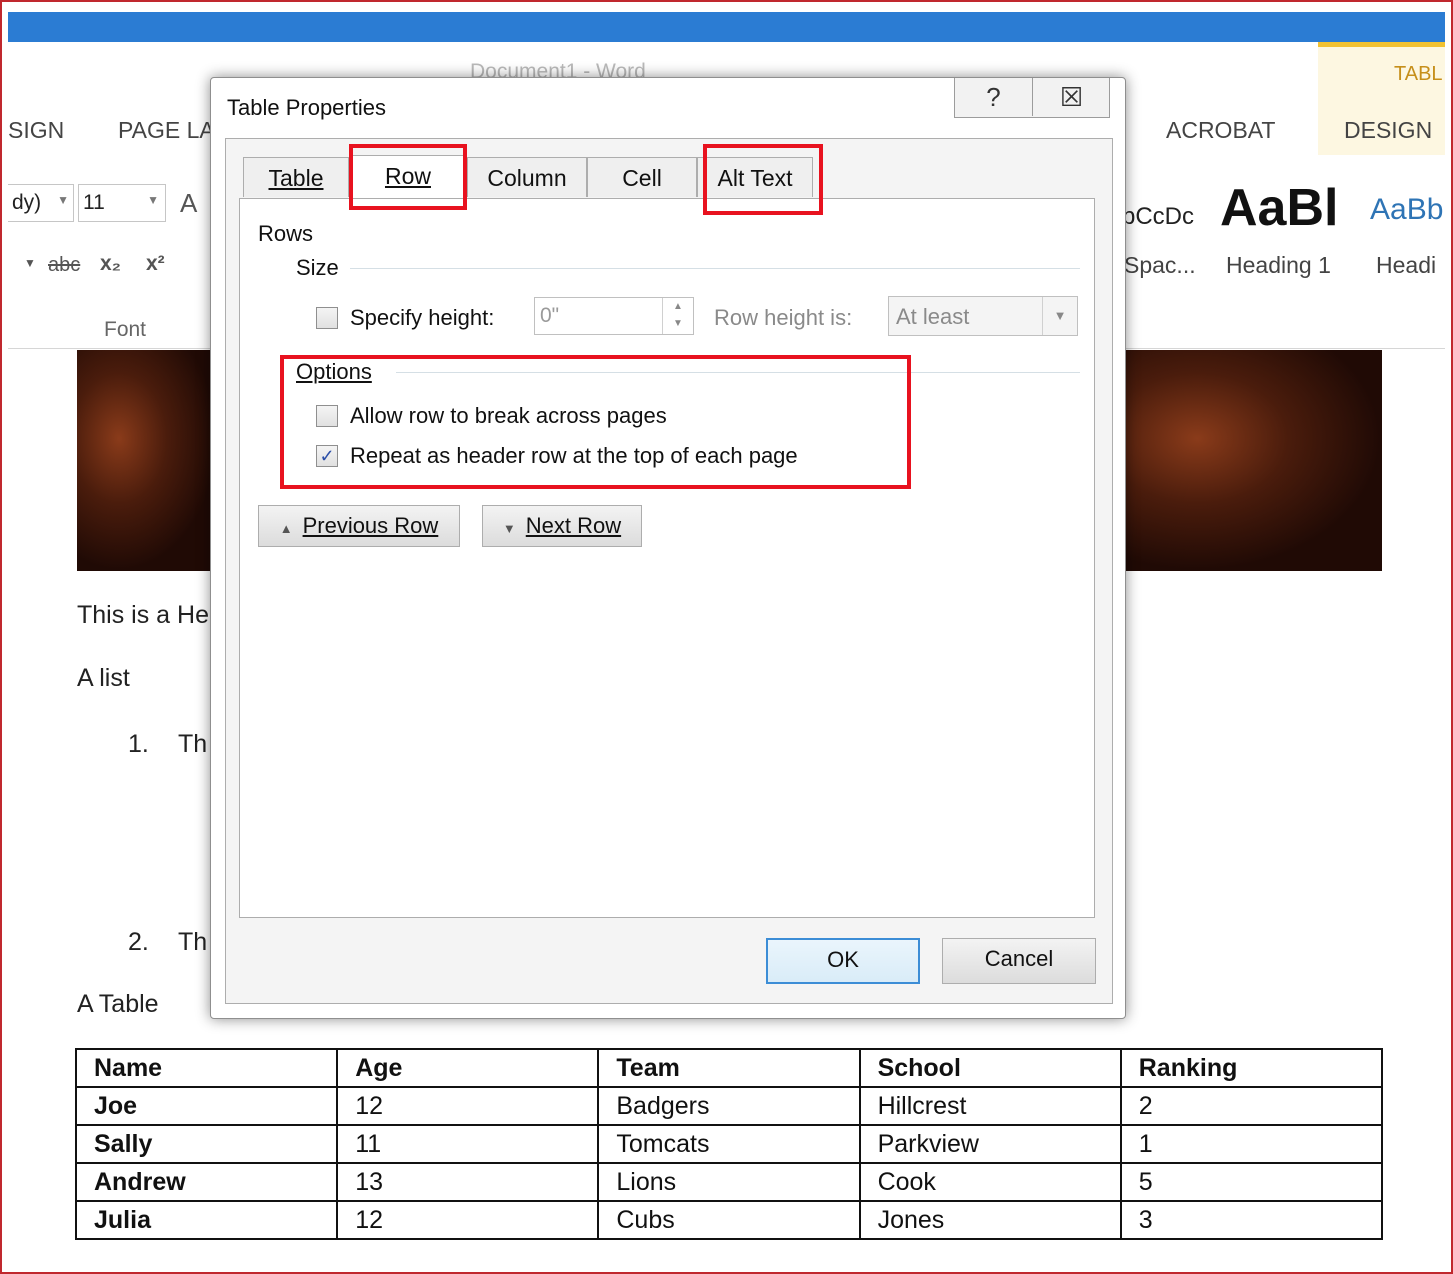 Image resolution: width=1453 pixels, height=1274 pixels. What do you see at coordinates (188, 203) in the screenshot?
I see `grow-font-icon: A` at bounding box center [188, 203].